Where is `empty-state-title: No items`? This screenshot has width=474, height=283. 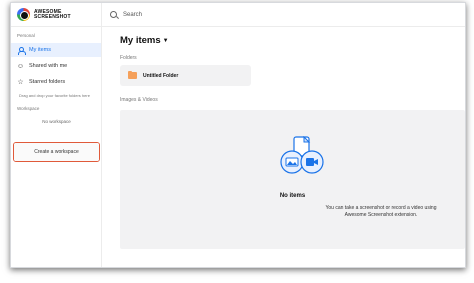
empty-state-title: No items is located at coordinates (292, 196).